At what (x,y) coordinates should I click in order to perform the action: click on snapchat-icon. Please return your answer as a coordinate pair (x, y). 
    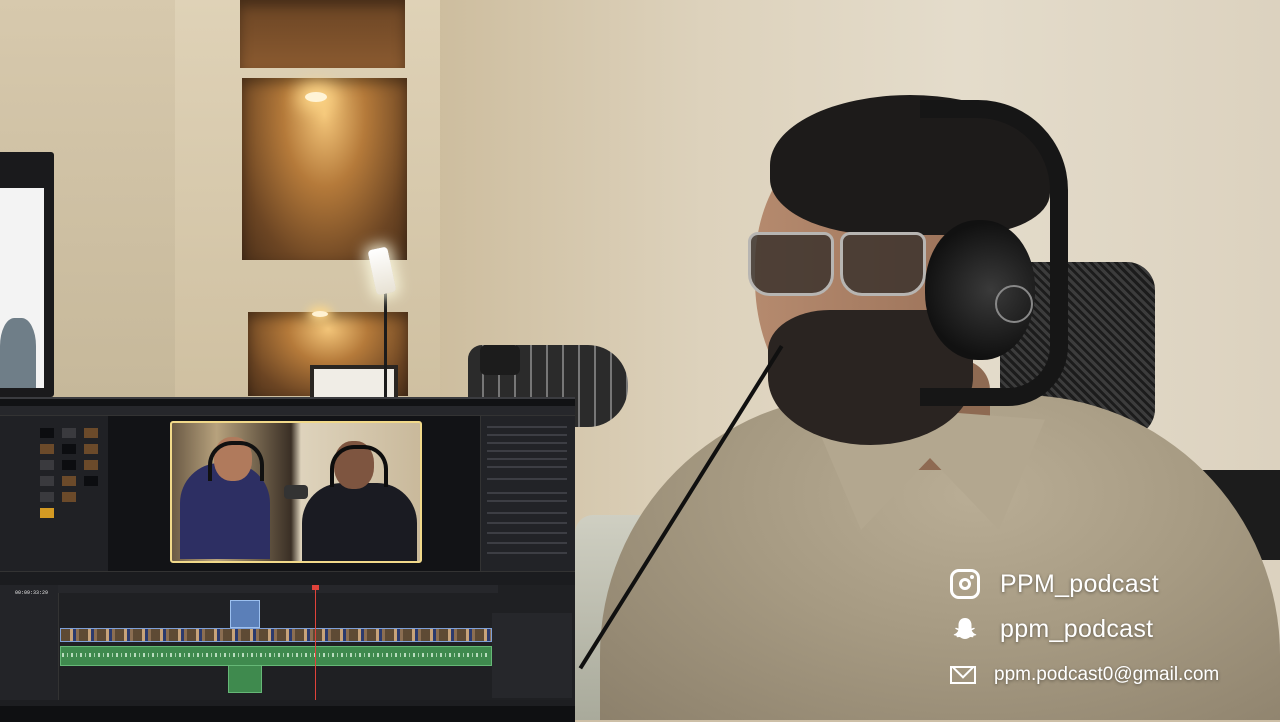
    Looking at the image, I should click on (965, 629).